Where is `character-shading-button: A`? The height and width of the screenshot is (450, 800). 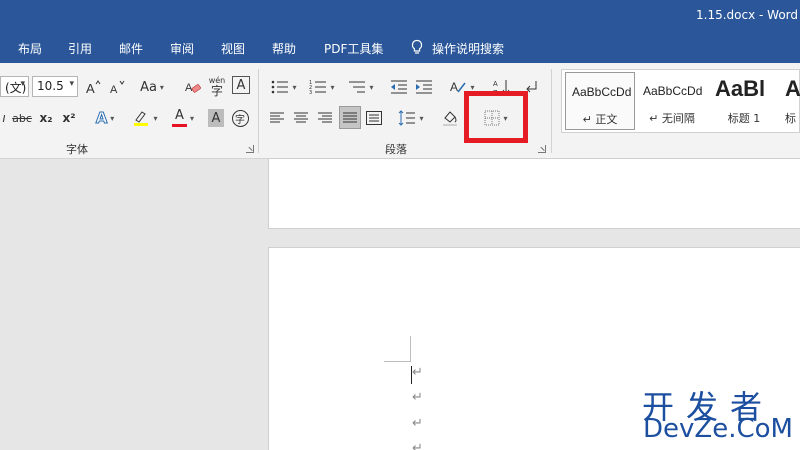 character-shading-button: A is located at coordinates (216, 118).